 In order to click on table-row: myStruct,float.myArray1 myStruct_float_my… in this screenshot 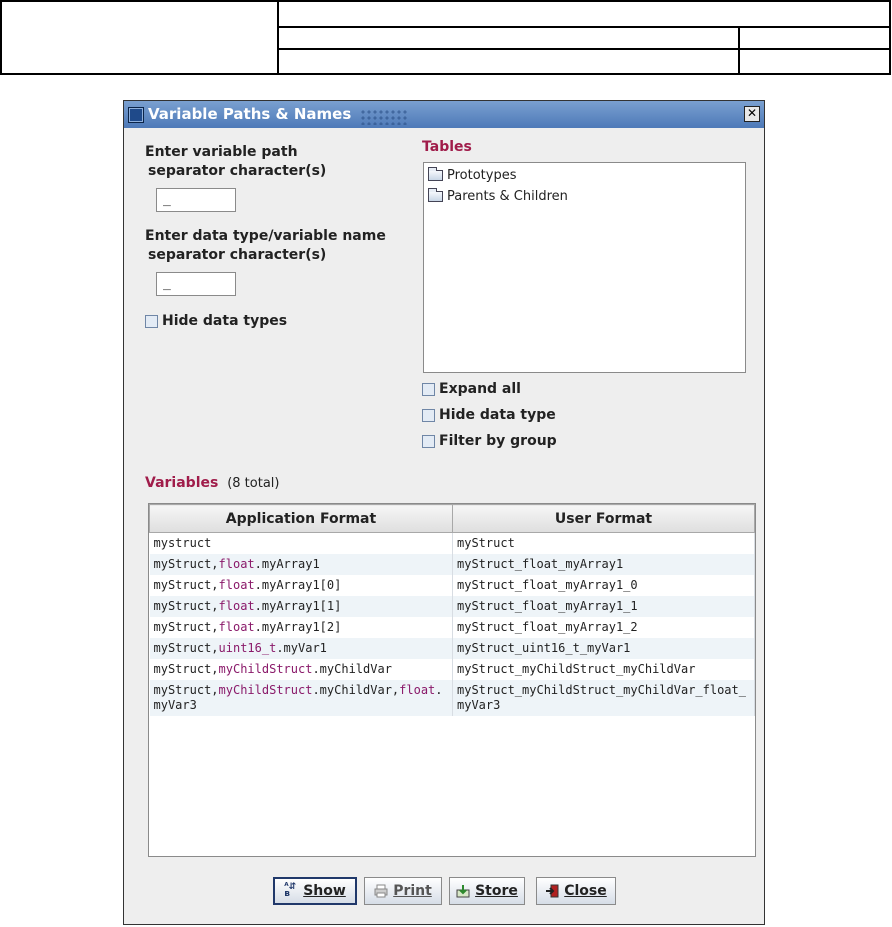, I will do `click(452, 564)`.